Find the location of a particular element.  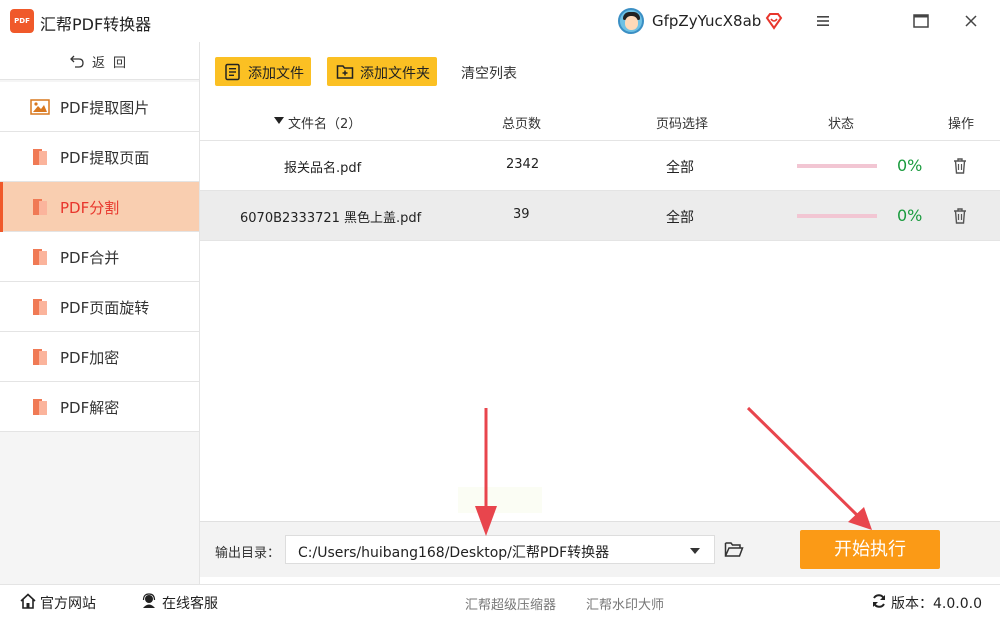

column-total-pages: 总页数 is located at coordinates (522, 124).